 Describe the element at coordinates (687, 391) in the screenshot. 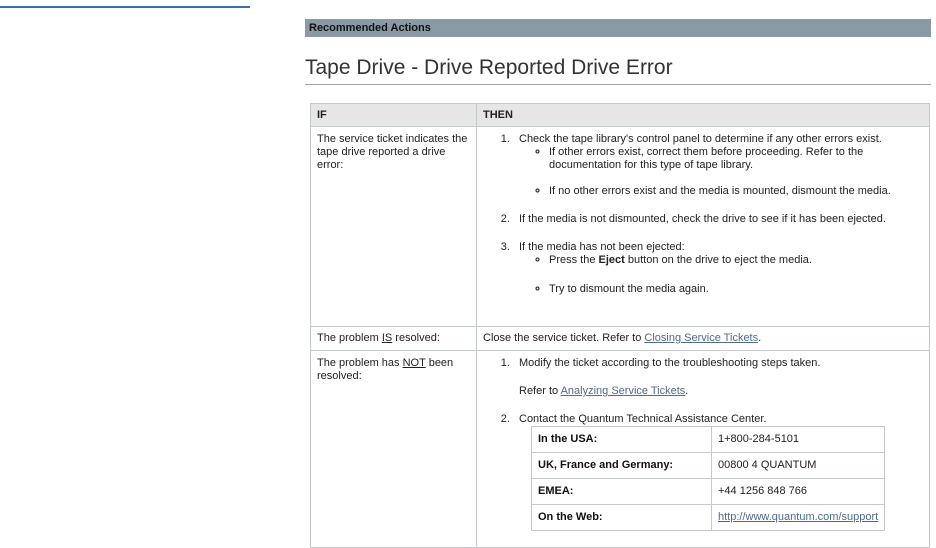

I see `row3-refer-post: .` at that location.